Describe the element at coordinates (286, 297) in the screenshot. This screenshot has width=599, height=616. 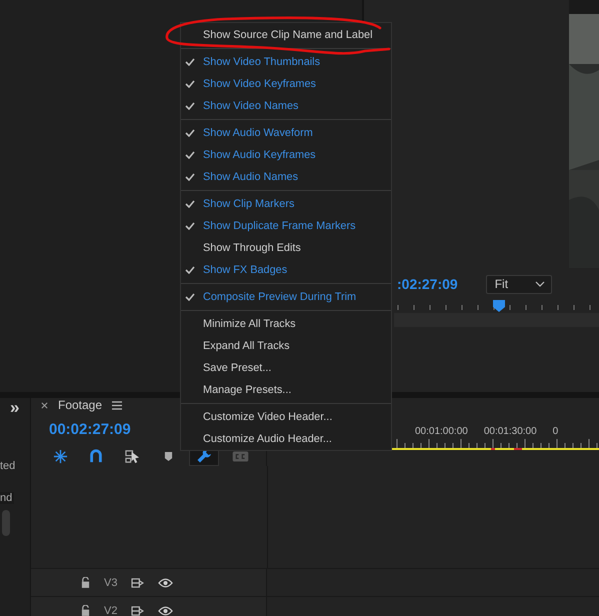
I see `menu-item: Composite Preview During Trim` at that location.